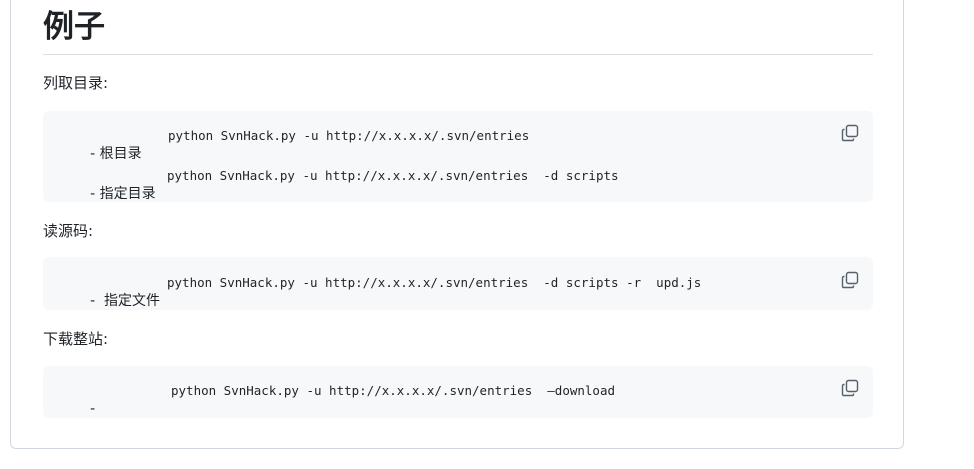 The image size is (974, 469). What do you see at coordinates (458, 54) in the screenshot?
I see `heading-divider` at bounding box center [458, 54].